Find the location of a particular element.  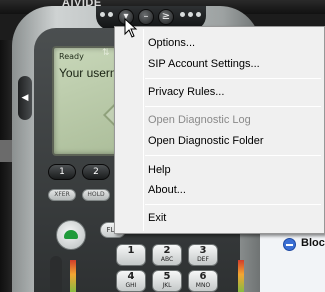

key-1: 1 is located at coordinates (131, 255).